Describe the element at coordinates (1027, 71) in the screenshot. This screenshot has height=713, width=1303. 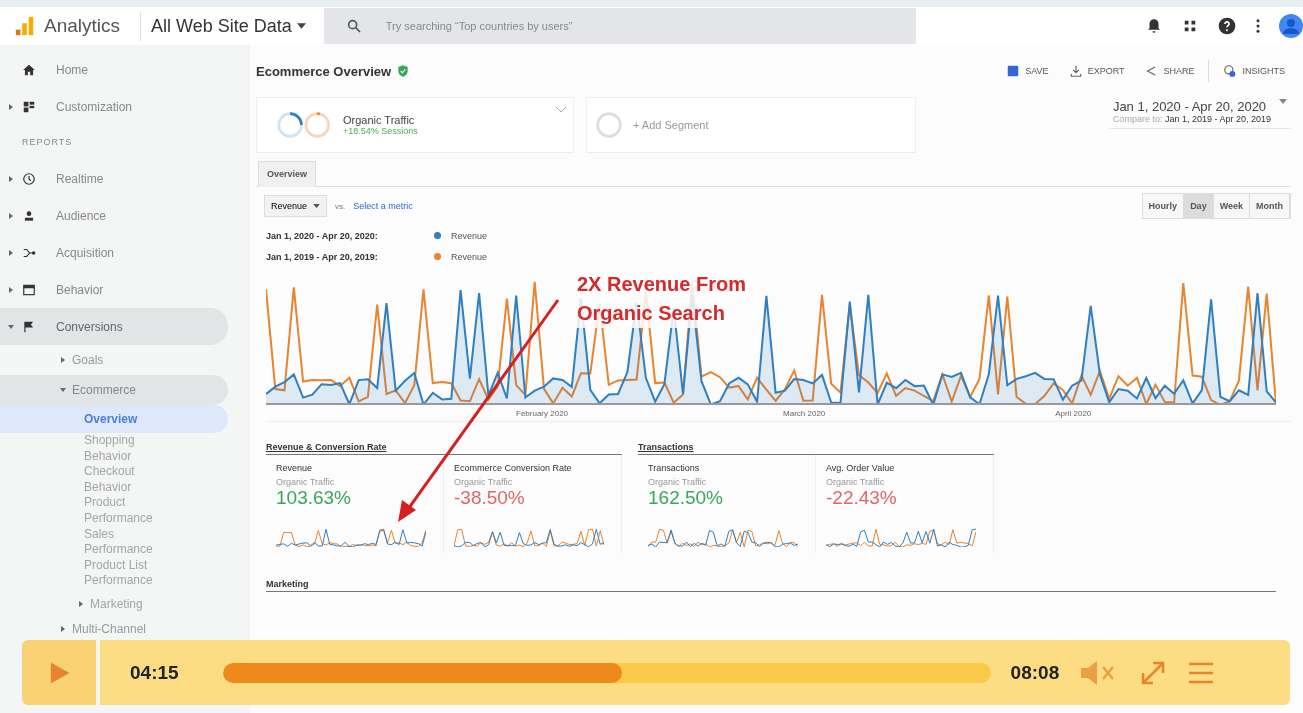
I see `toolbar-button: SAVE` at that location.